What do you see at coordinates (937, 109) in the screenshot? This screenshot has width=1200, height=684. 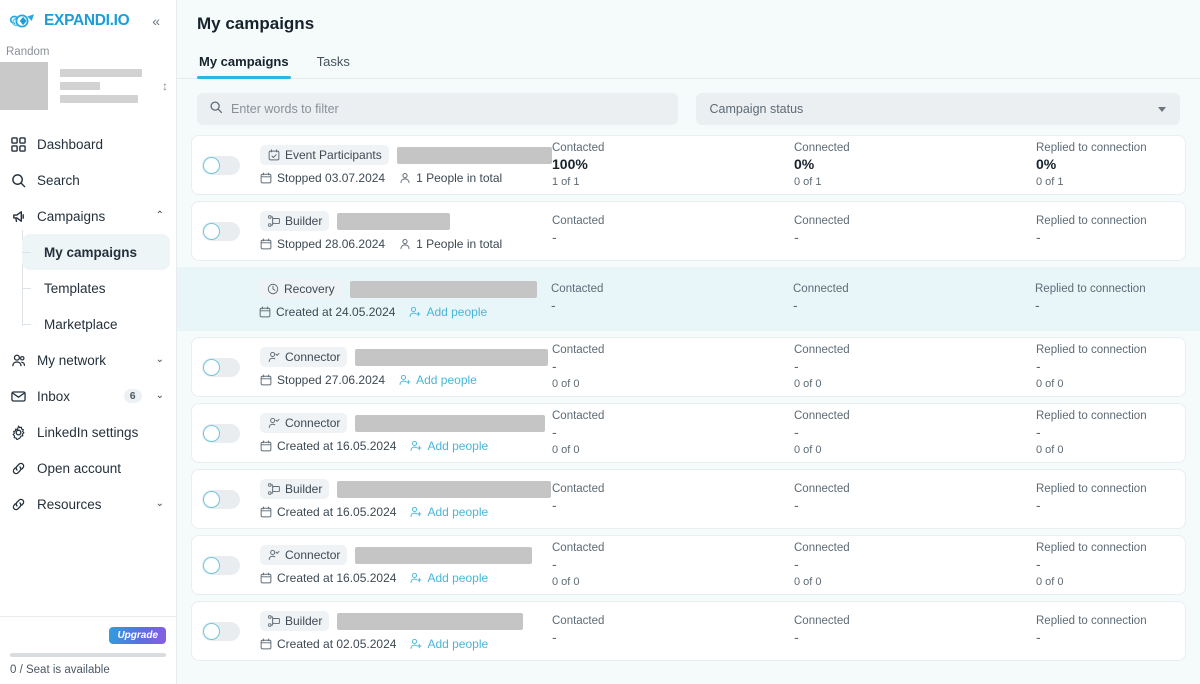 I see `campaign-status-select: Campaign status` at bounding box center [937, 109].